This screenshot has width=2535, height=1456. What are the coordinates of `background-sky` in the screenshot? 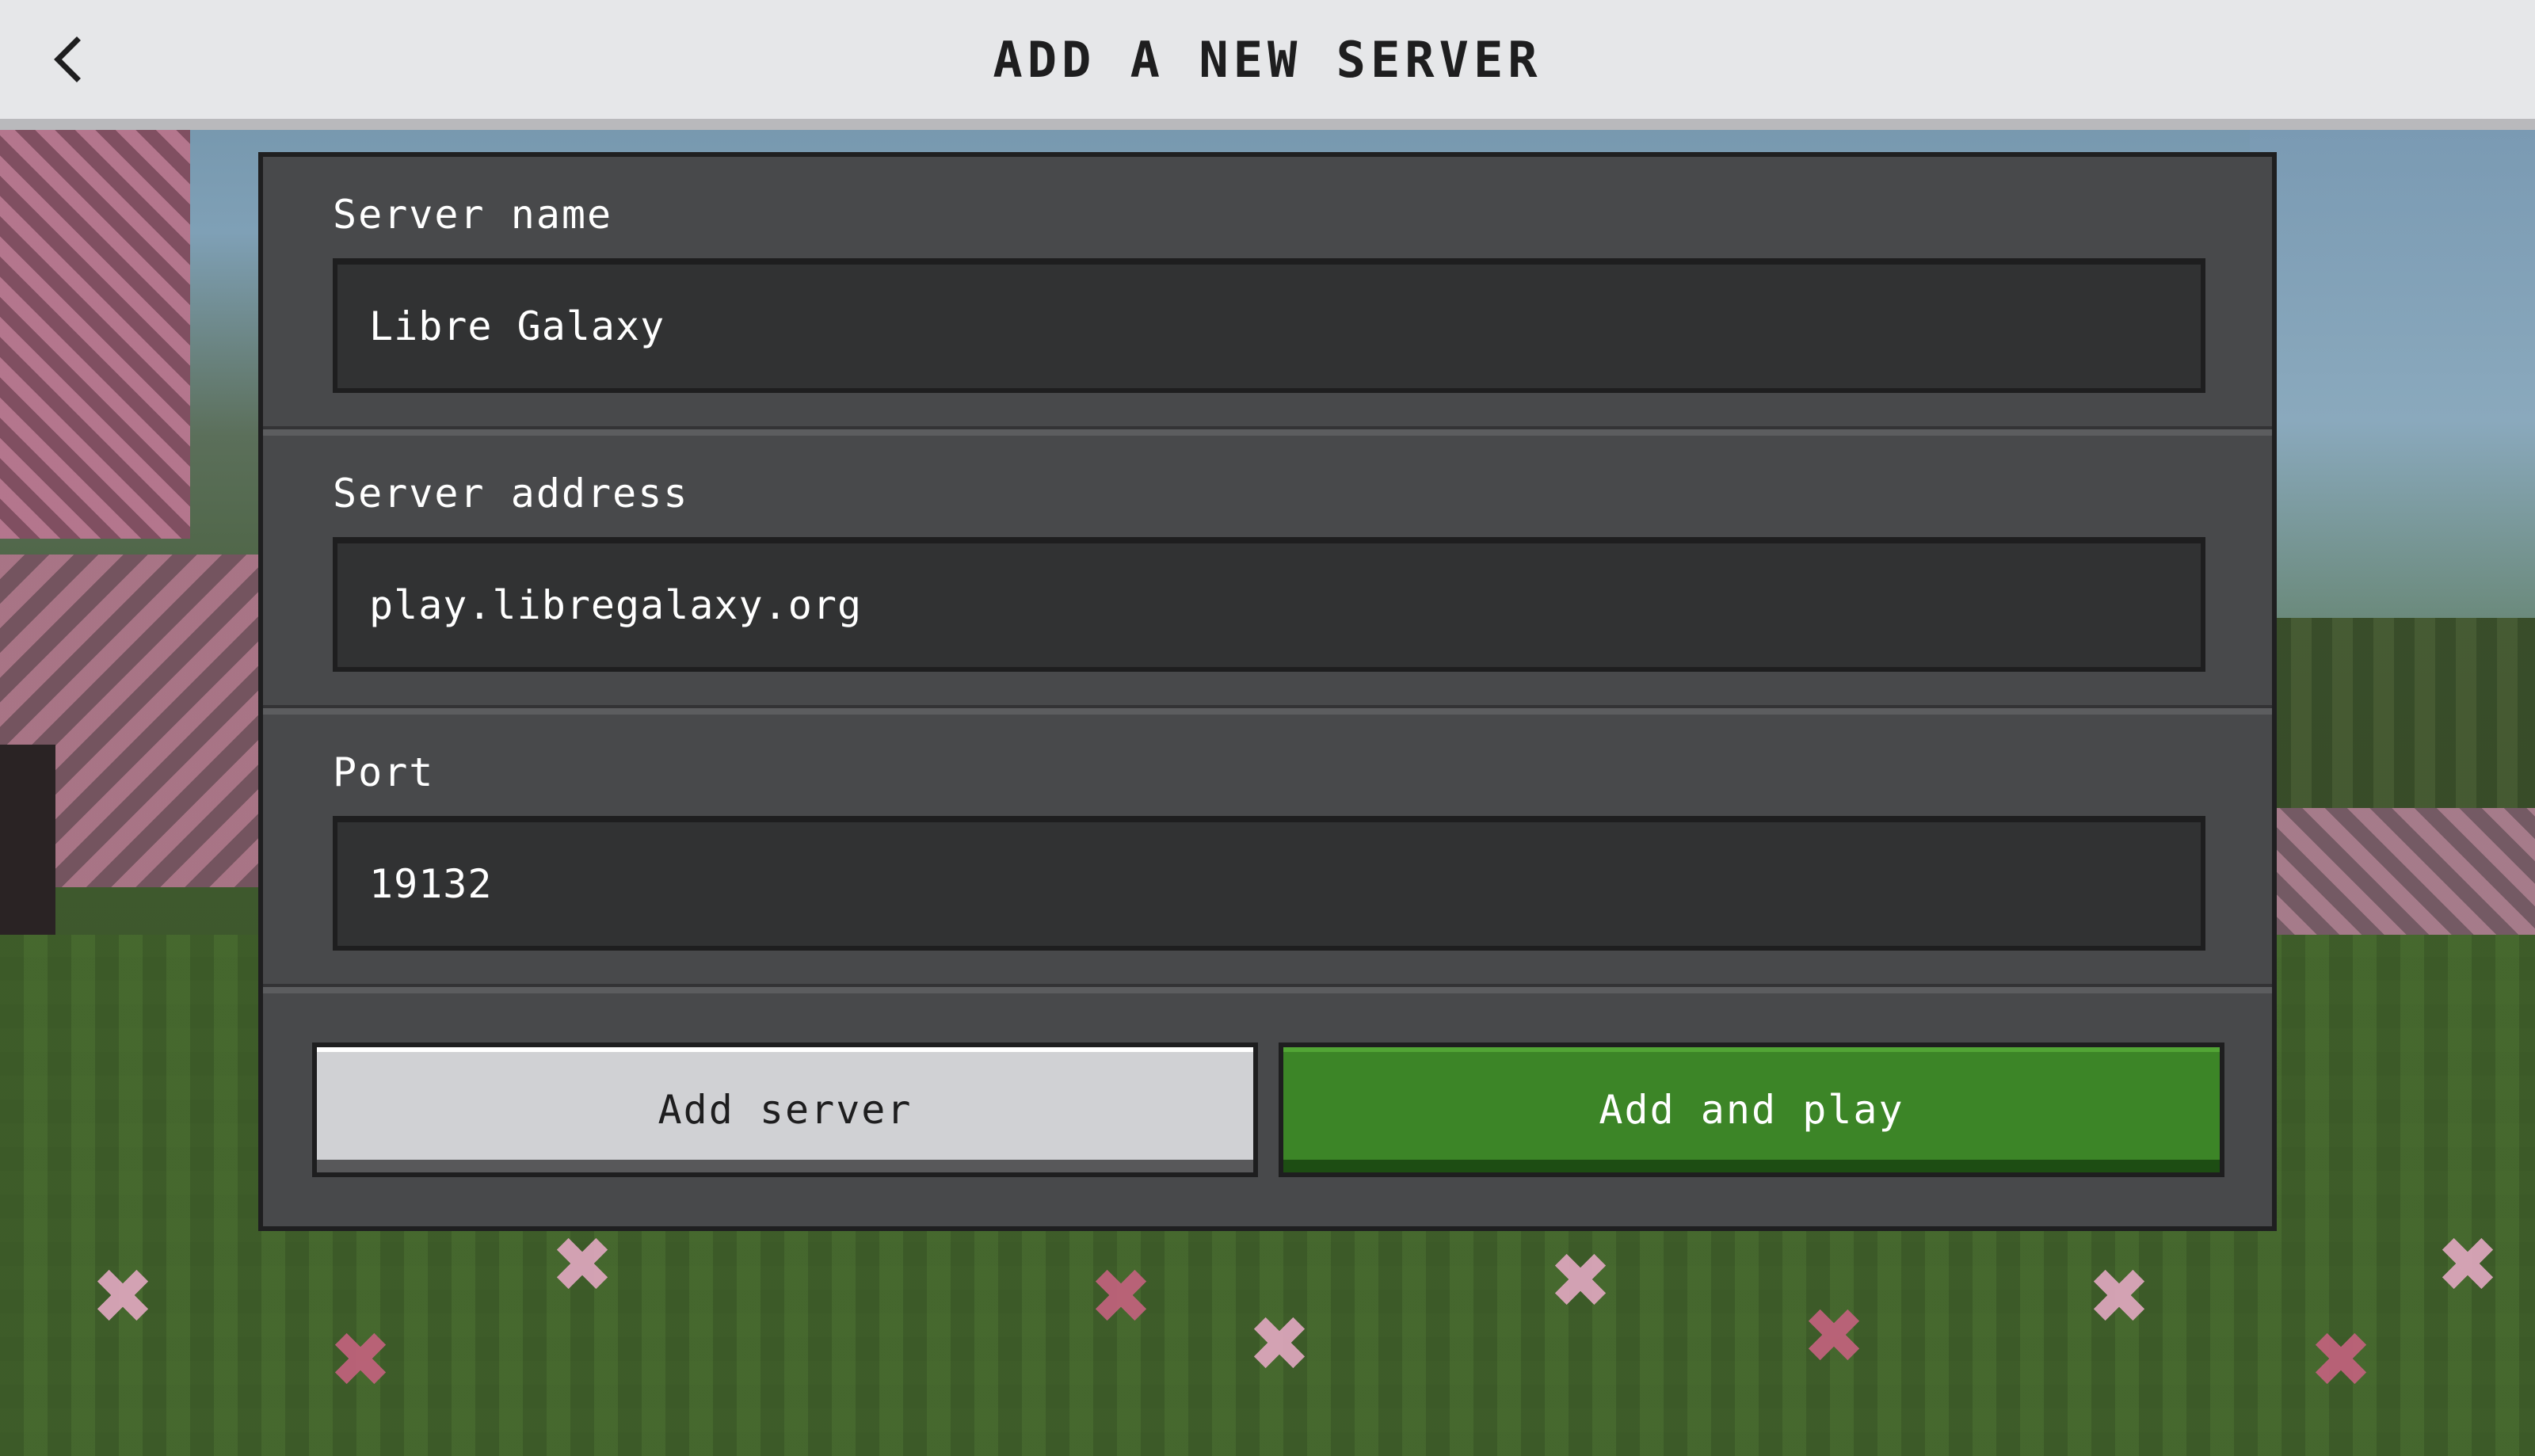 It's located at (2392, 372).